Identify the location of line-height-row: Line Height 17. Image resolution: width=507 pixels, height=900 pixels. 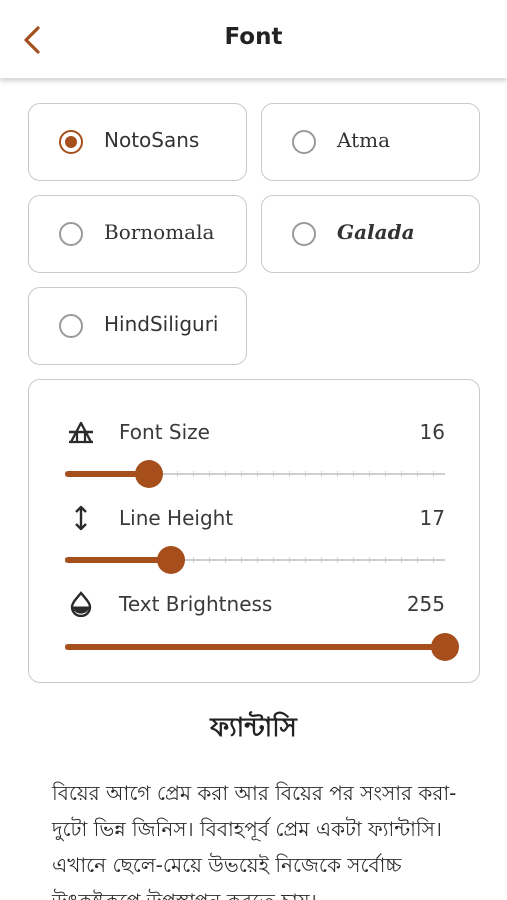
(255, 517).